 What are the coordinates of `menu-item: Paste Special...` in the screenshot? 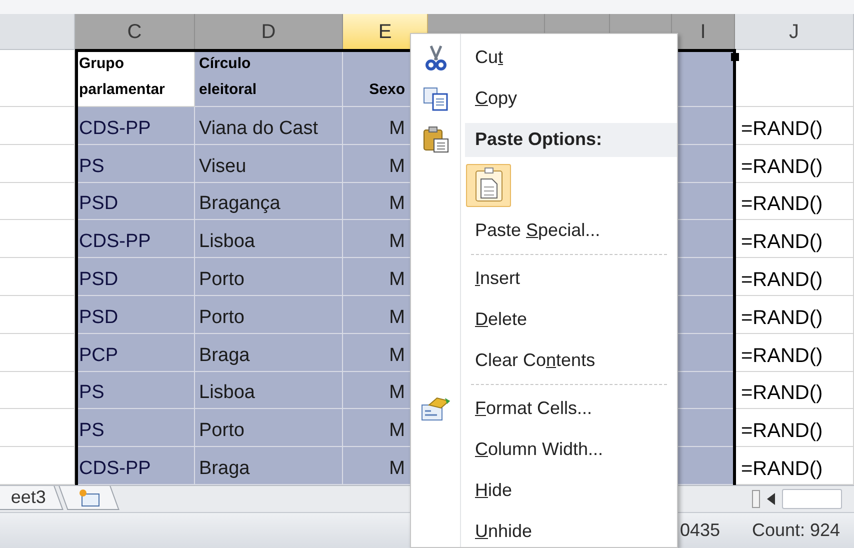 It's located at (532, 230).